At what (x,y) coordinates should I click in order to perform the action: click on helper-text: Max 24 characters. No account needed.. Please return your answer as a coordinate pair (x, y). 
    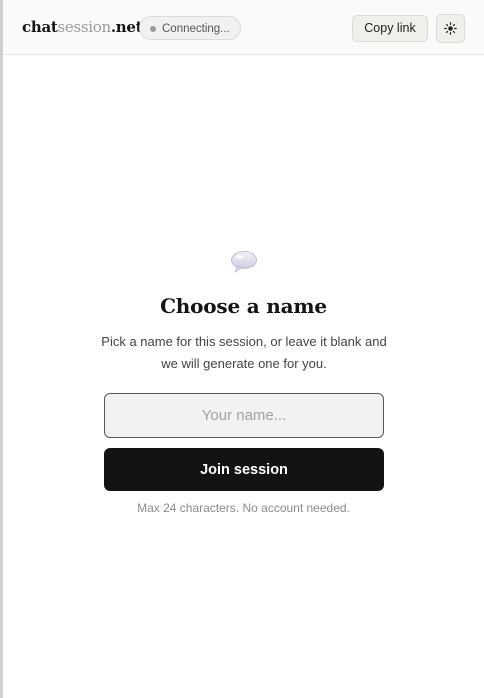
    Looking at the image, I should click on (243, 508).